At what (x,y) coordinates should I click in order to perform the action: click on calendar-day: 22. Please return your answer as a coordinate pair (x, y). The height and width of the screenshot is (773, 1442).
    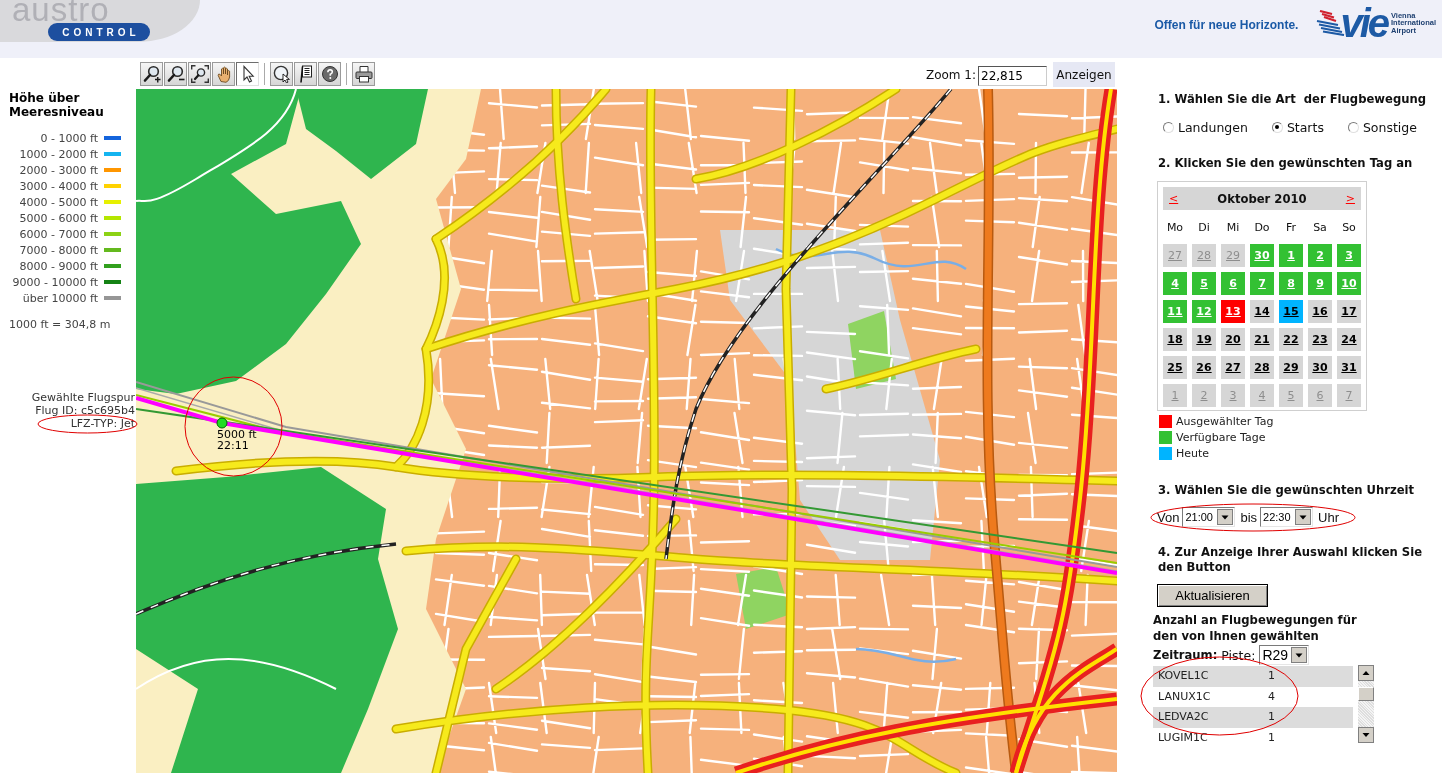
    Looking at the image, I should click on (1291, 339).